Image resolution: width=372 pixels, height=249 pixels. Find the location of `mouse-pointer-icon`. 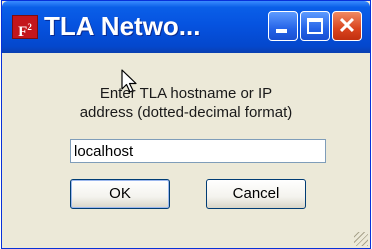

mouse-pointer-icon is located at coordinates (129, 81).